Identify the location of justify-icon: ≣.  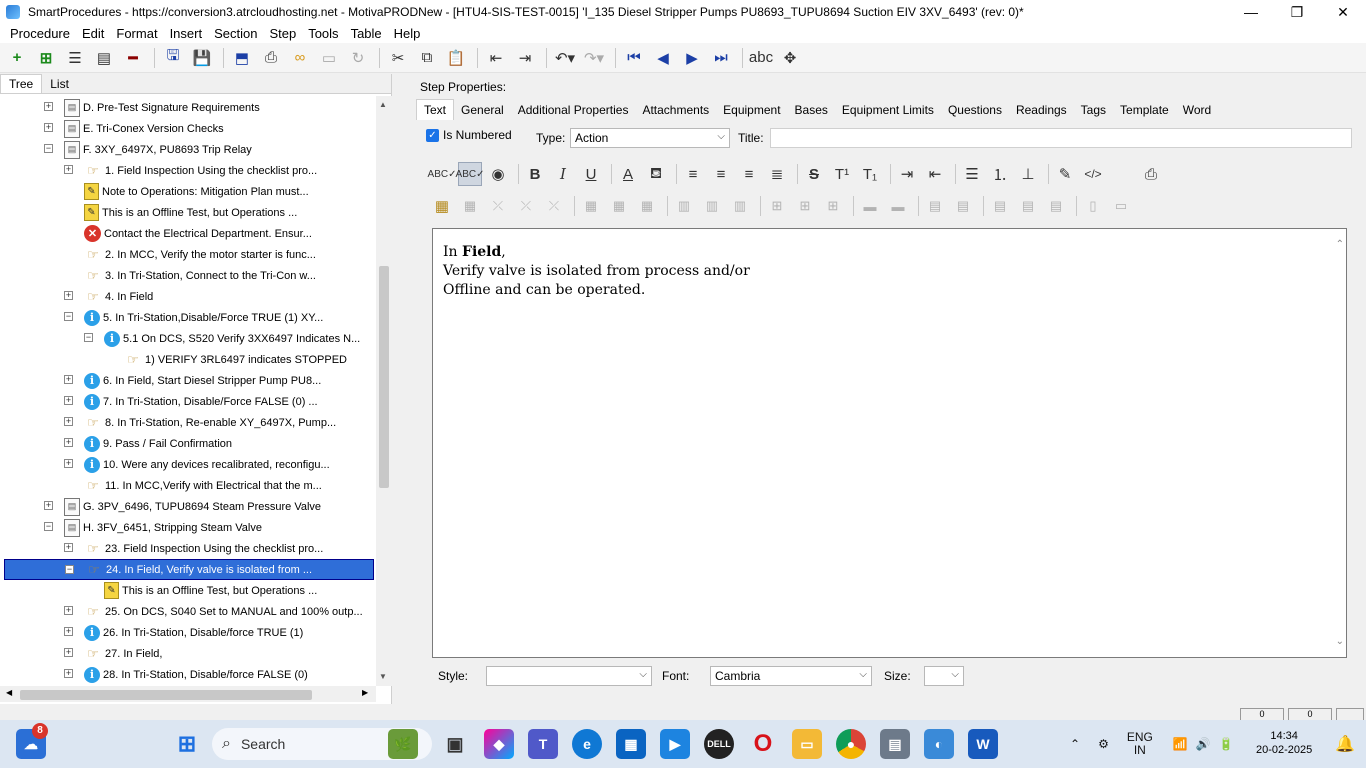
(777, 174).